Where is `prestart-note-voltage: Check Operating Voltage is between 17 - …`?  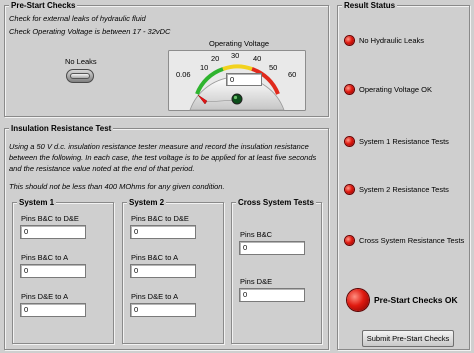
prestart-note-voltage: Check Operating Voltage is between 17 - … is located at coordinates (90, 31).